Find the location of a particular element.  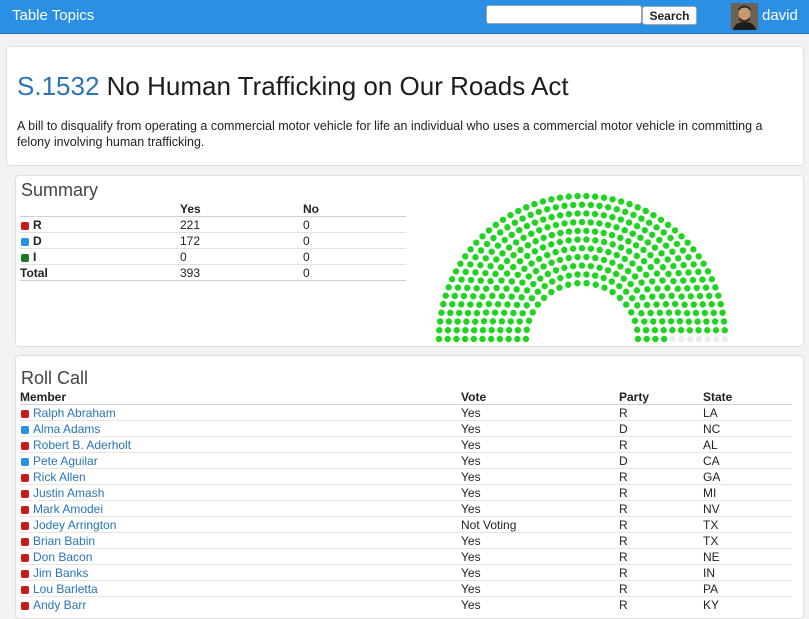

member-link: Mark Amodei is located at coordinates (68, 509).